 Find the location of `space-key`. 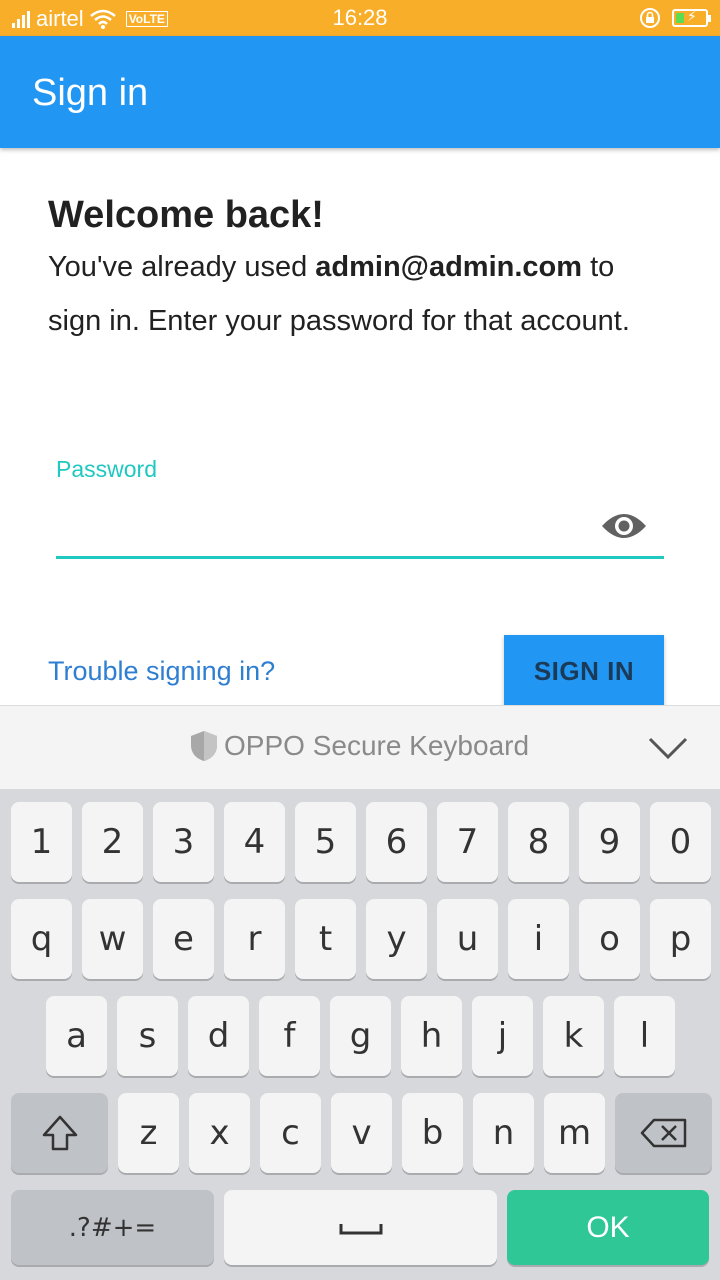

space-key is located at coordinates (360, 1227).